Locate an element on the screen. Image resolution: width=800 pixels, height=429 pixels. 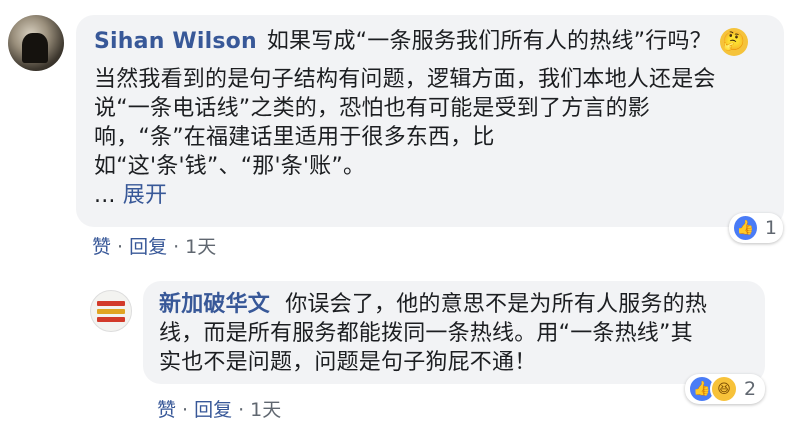
comment-first-line: Sihan Wilson 如果写成“一条服务我们所有人的热线”行吗？ 🤔 is located at coordinates (430, 41).